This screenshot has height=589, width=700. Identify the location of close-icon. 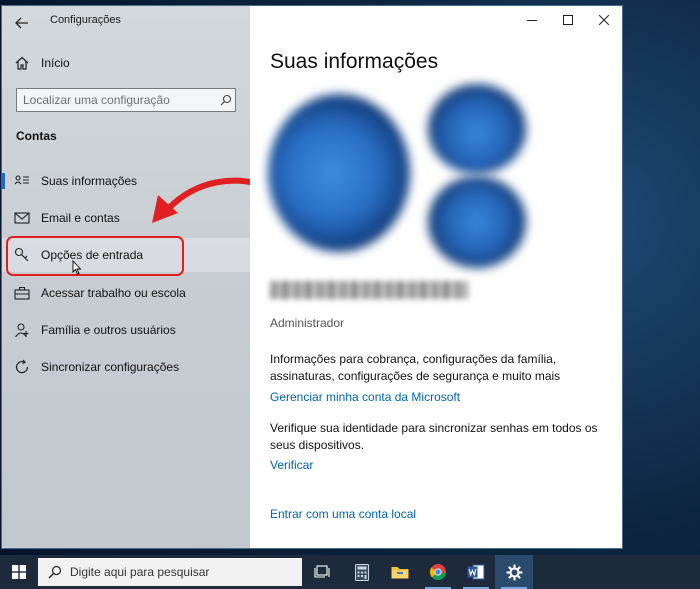
(604, 20).